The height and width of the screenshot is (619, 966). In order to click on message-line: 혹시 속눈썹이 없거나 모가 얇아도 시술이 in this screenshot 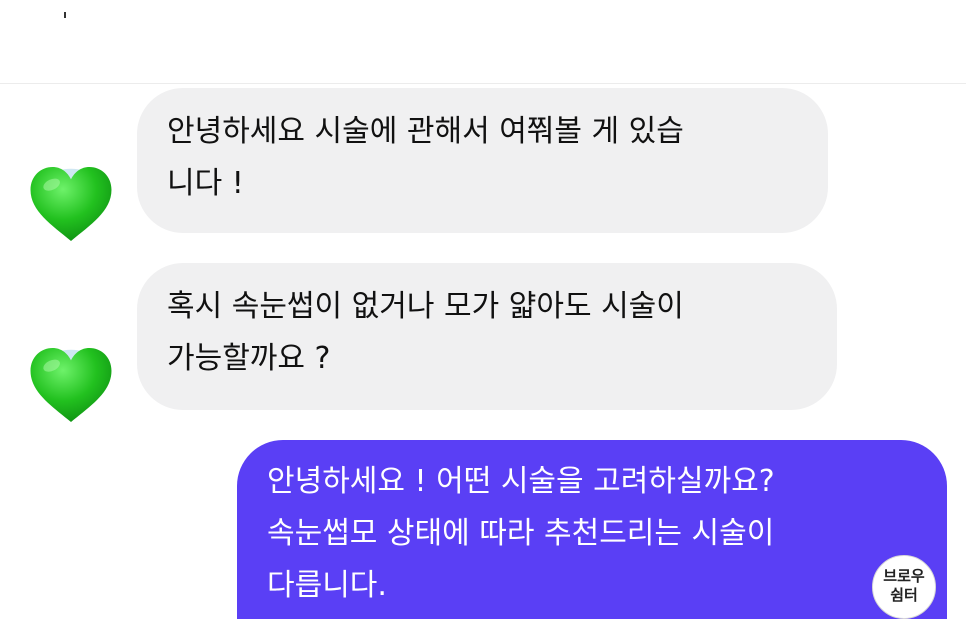, I will do `click(425, 306)`.